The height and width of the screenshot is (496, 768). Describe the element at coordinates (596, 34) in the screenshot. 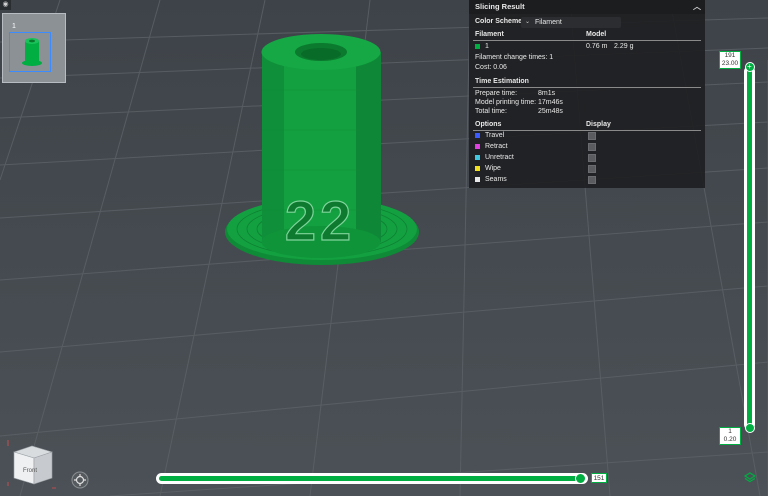

I see `model-header: Model` at that location.